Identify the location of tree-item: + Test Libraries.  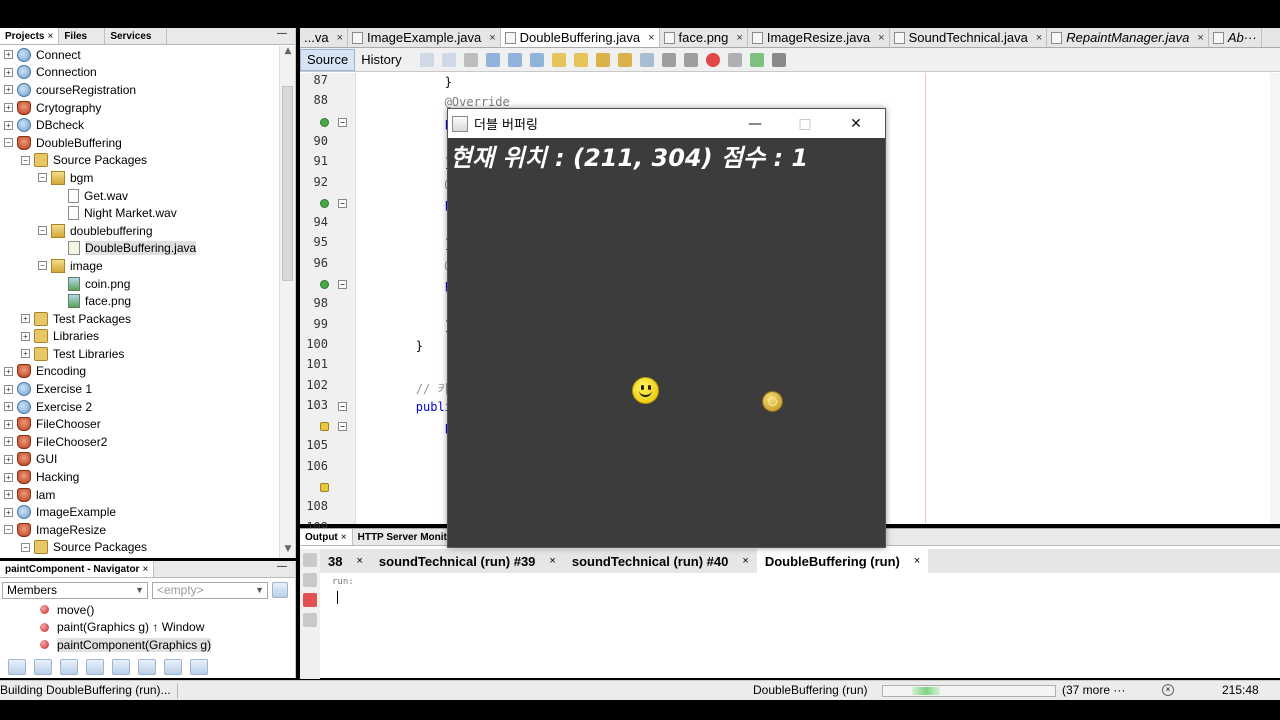
(139, 354).